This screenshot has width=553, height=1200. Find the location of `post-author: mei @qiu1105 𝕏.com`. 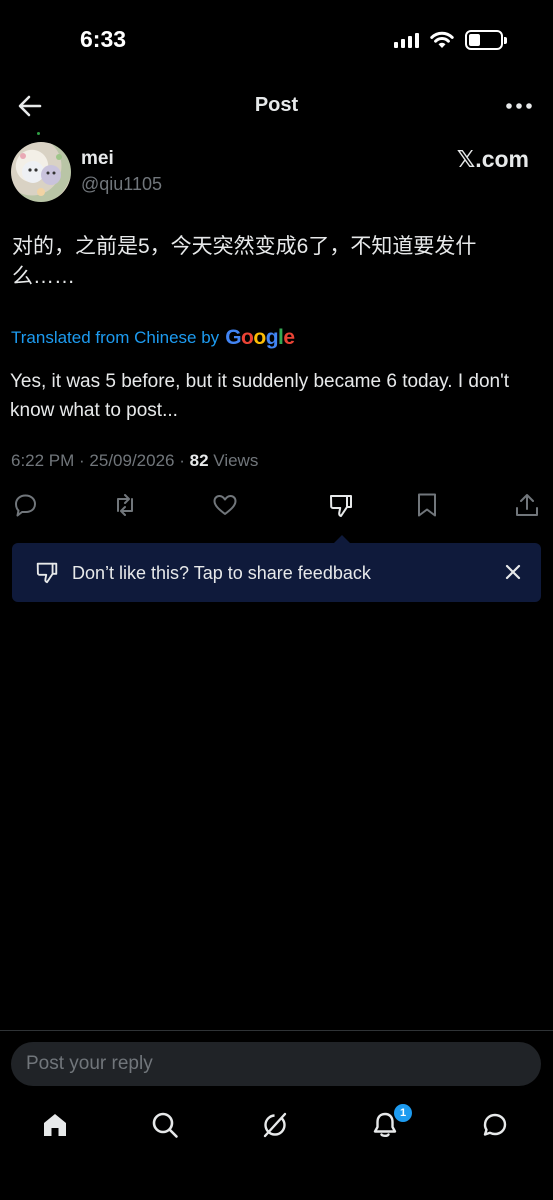

post-author: mei @qiu1105 𝕏.com is located at coordinates (276, 168).